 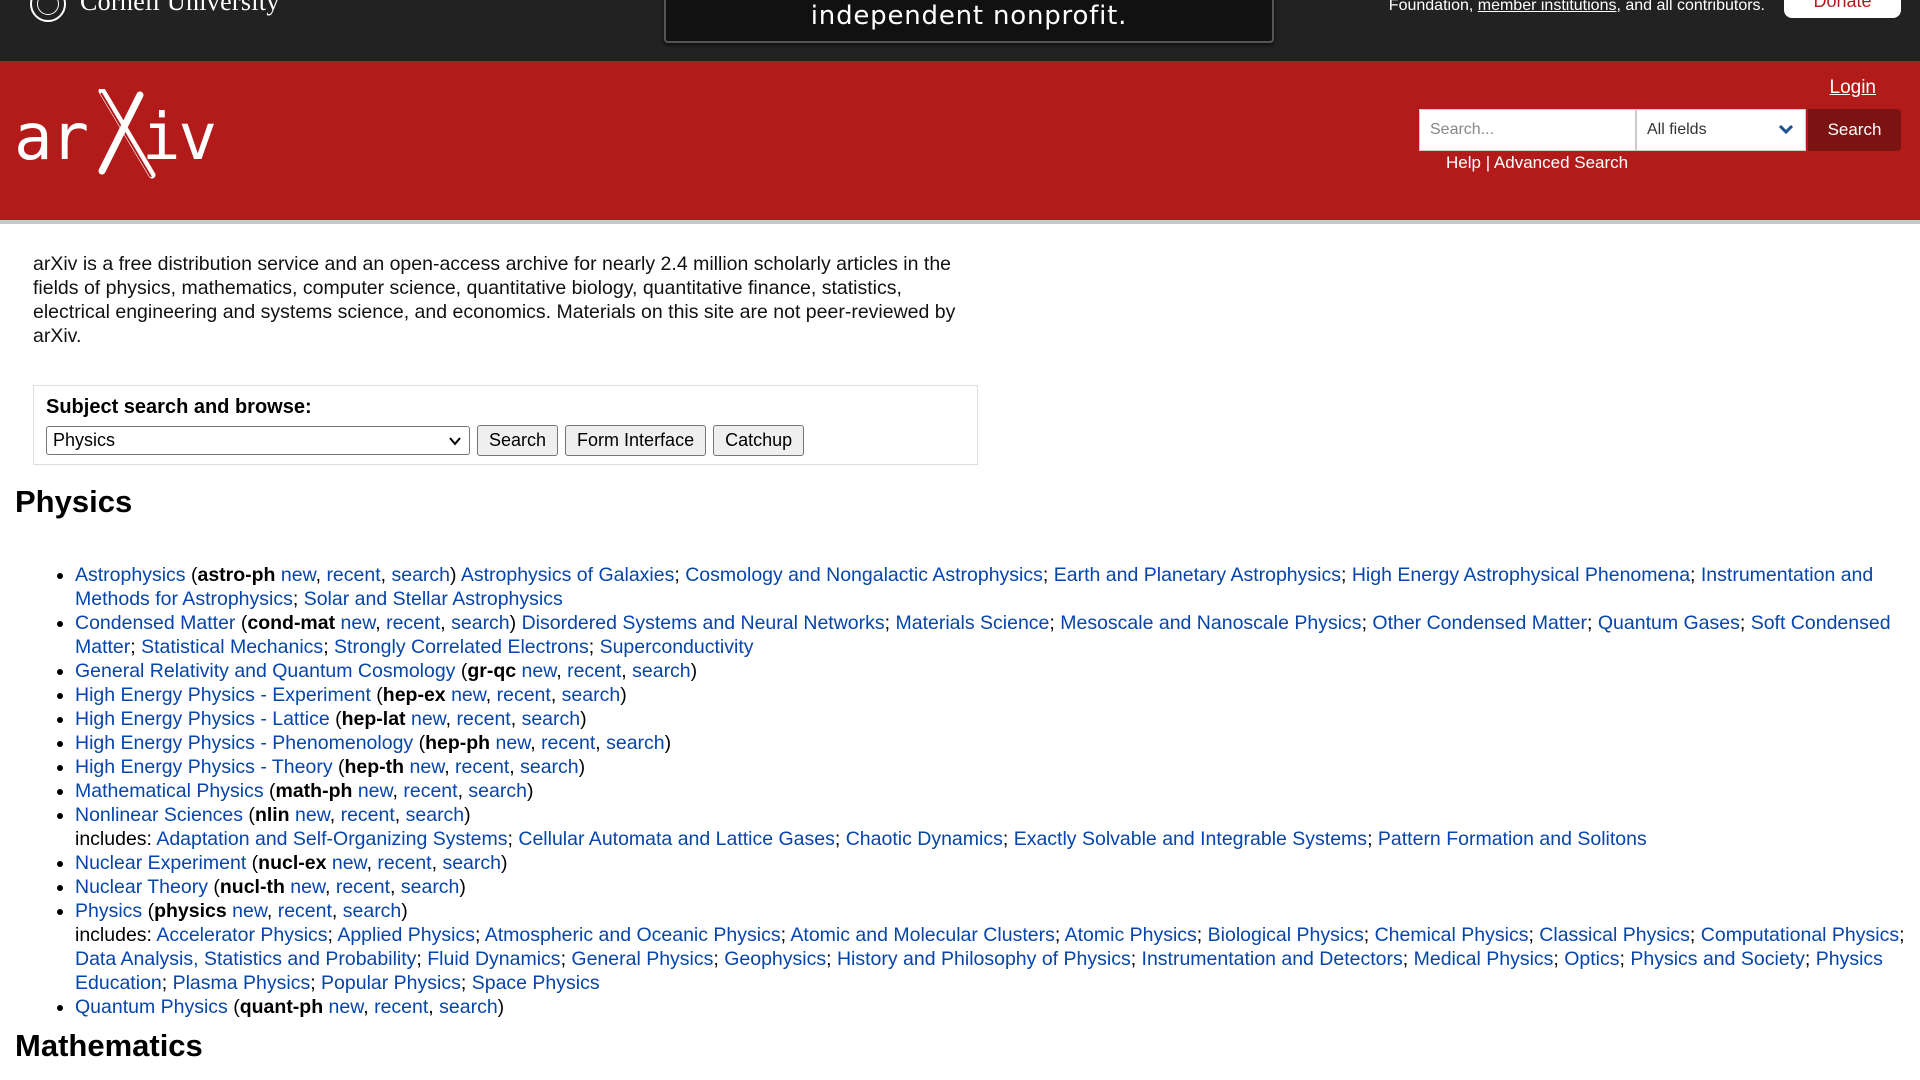 I want to click on subcategory-link: High Energy Astrophysical Phenomena, so click(x=1521, y=575).